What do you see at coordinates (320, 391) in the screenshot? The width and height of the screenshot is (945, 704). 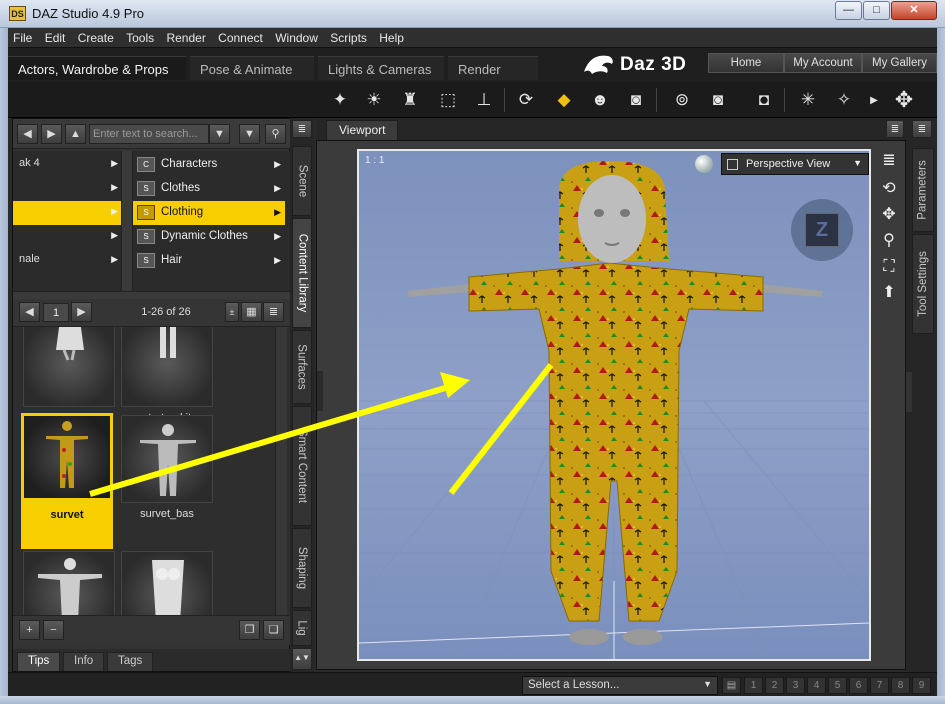 I see `left-collapse-handle` at bounding box center [320, 391].